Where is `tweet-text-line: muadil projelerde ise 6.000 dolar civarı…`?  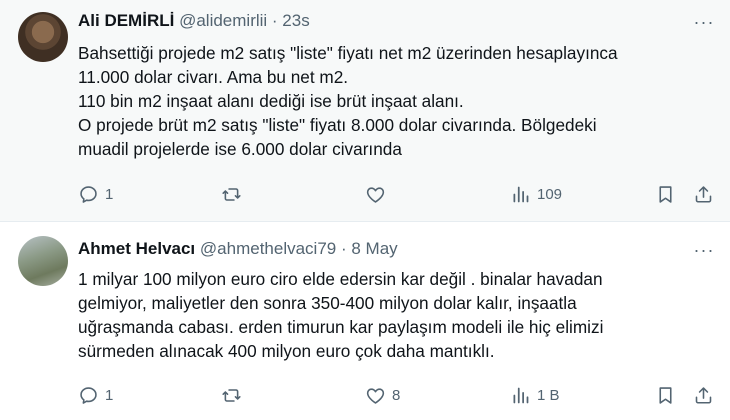 tweet-text-line: muadil projelerde ise 6.000 dolar civarı… is located at coordinates (240, 149).